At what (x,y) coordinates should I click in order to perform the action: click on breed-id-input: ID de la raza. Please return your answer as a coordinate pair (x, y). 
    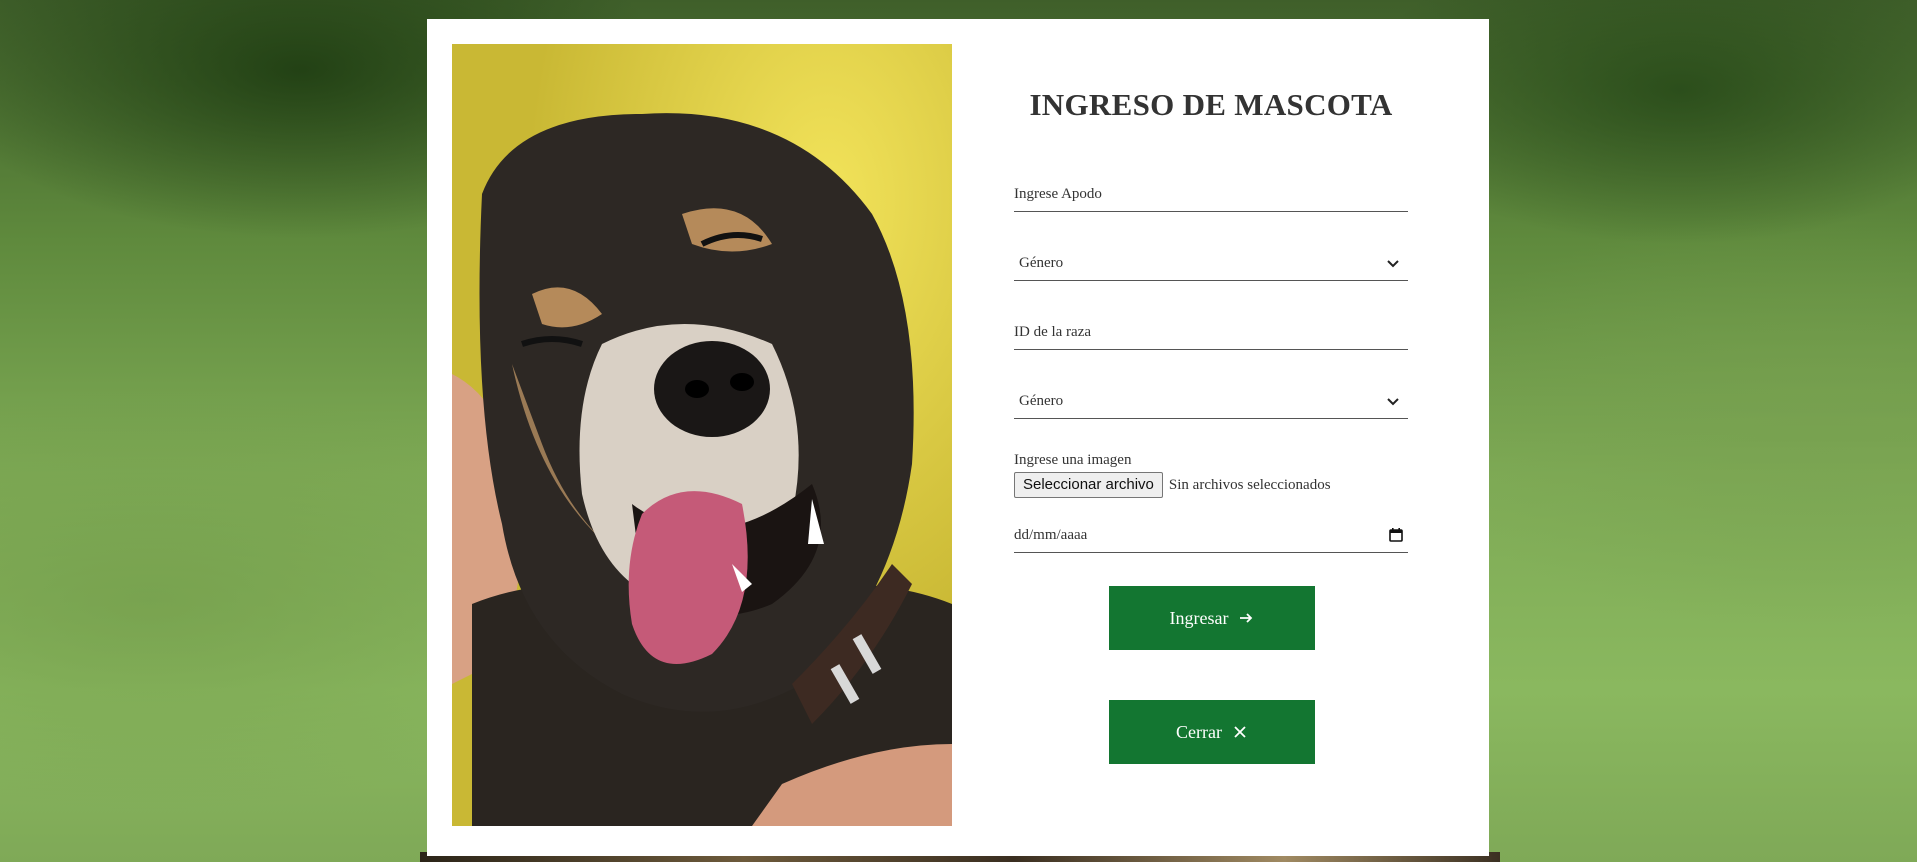
    Looking at the image, I should click on (1211, 333).